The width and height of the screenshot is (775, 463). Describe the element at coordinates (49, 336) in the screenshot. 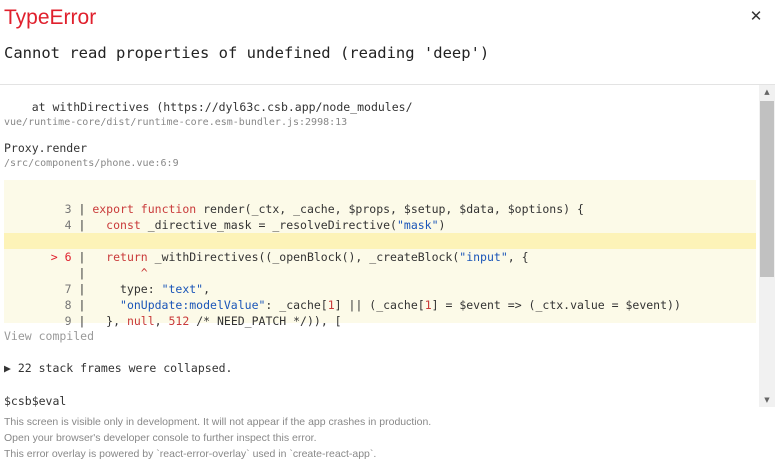

I see `view-compiled-link: View compiled` at that location.